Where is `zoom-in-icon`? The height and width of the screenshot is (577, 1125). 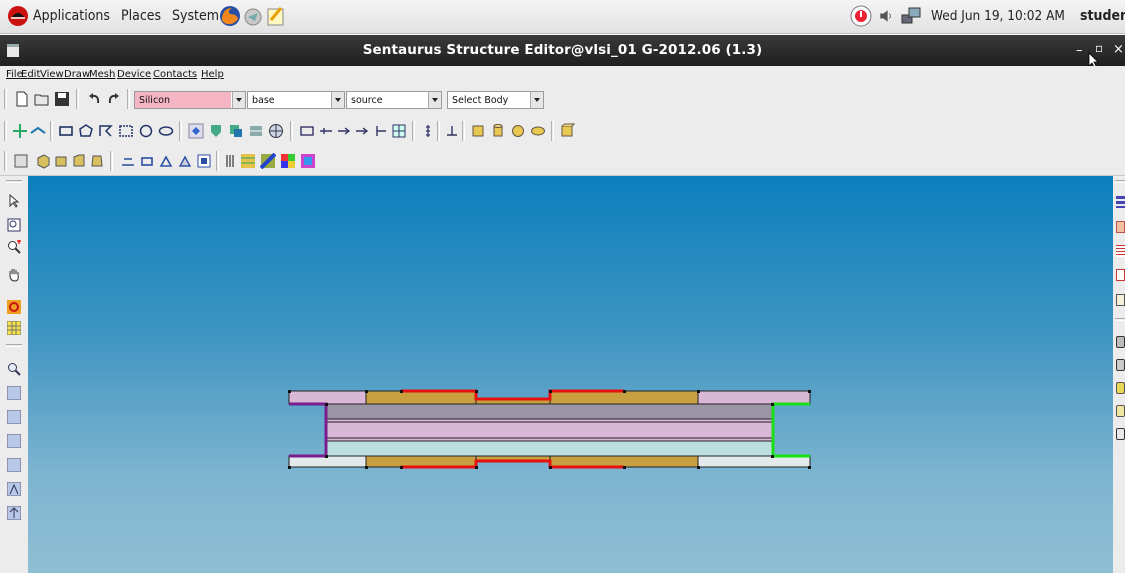 zoom-in-icon is located at coordinates (14, 247).